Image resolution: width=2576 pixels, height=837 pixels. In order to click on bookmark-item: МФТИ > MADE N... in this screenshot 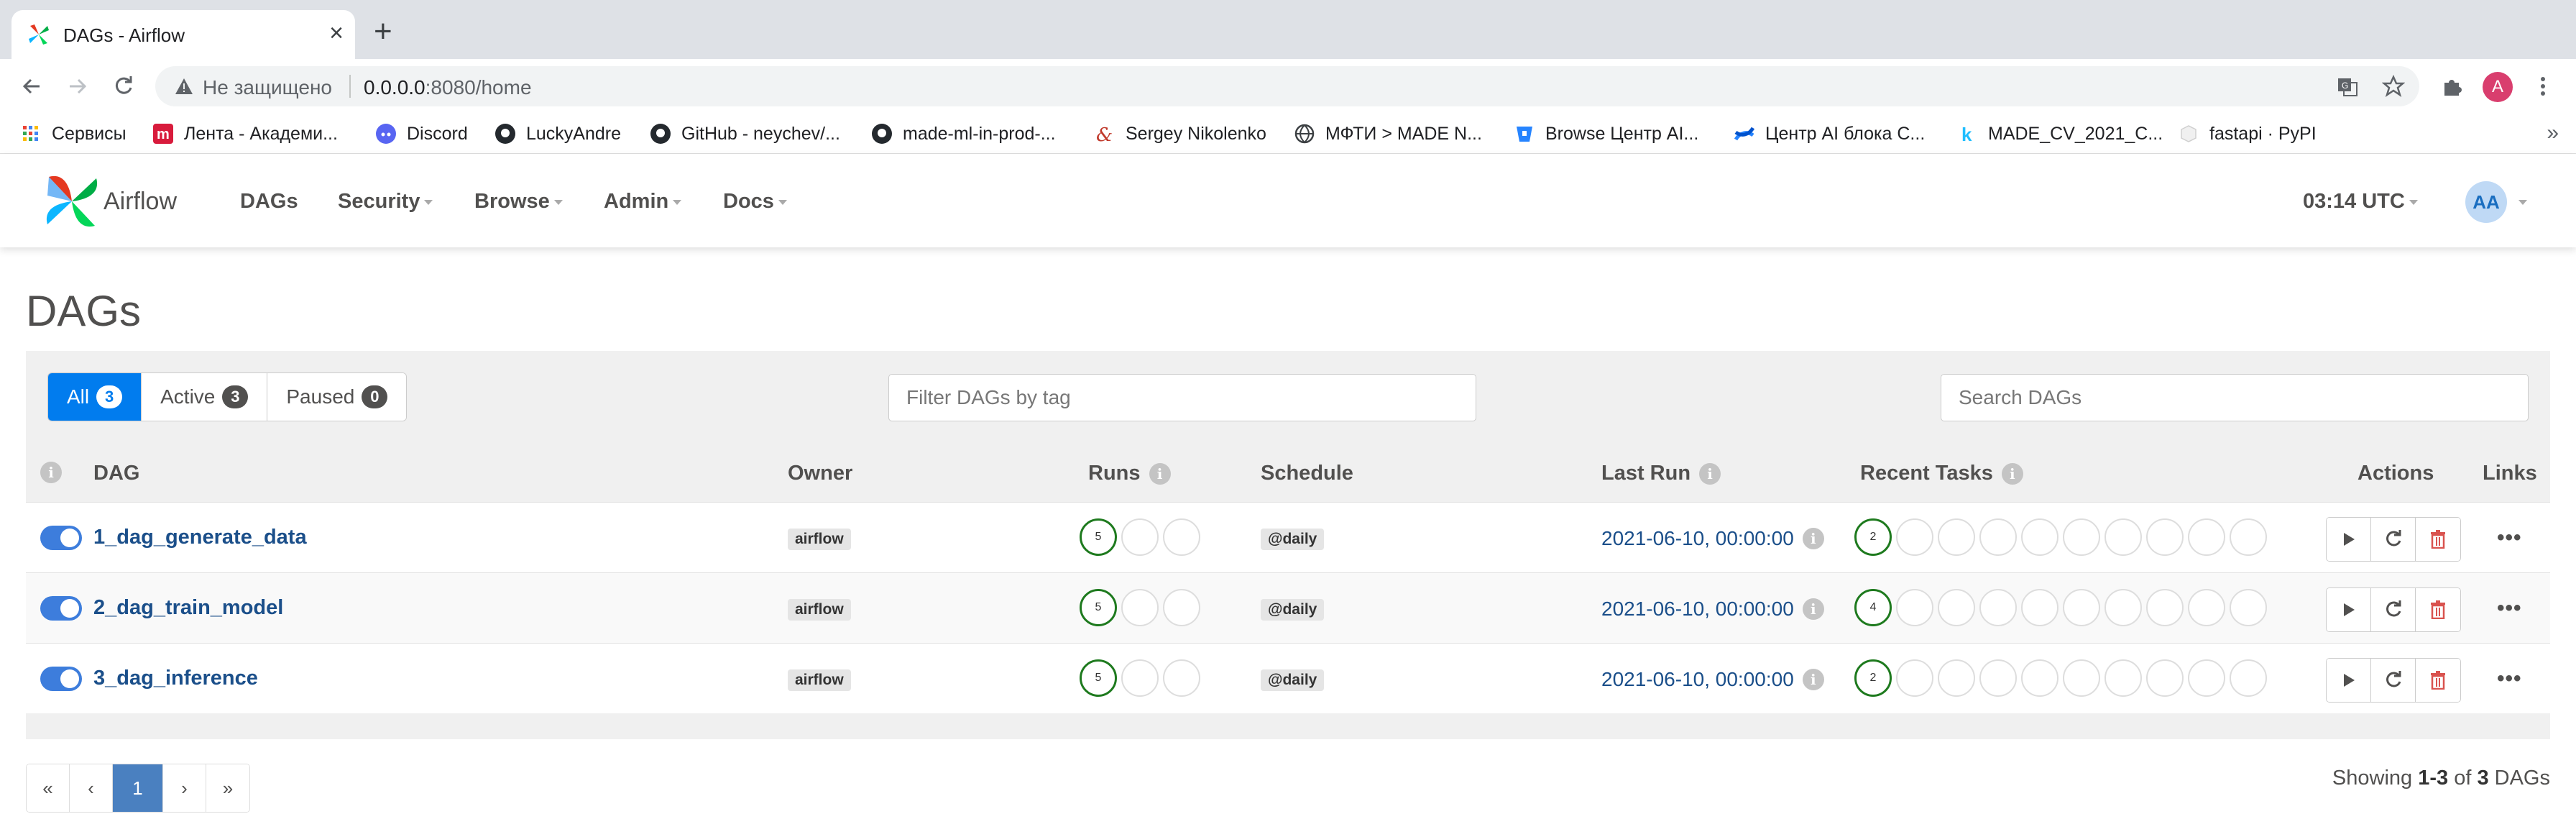, I will do `click(1388, 133)`.